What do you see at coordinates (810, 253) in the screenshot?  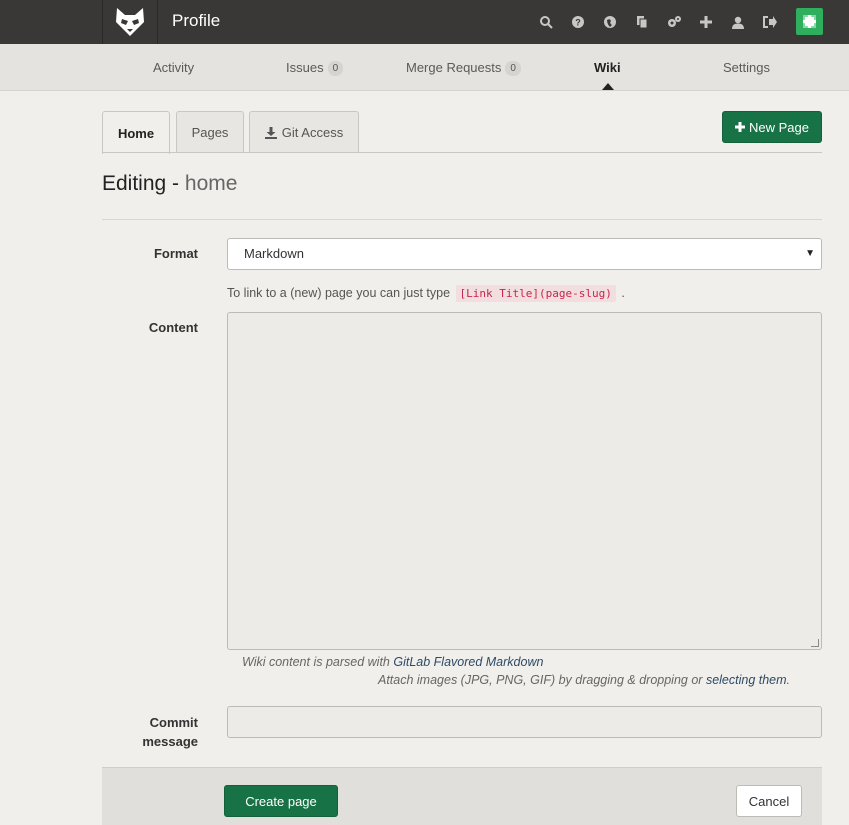 I see `chevron-down-icon: ▼` at bounding box center [810, 253].